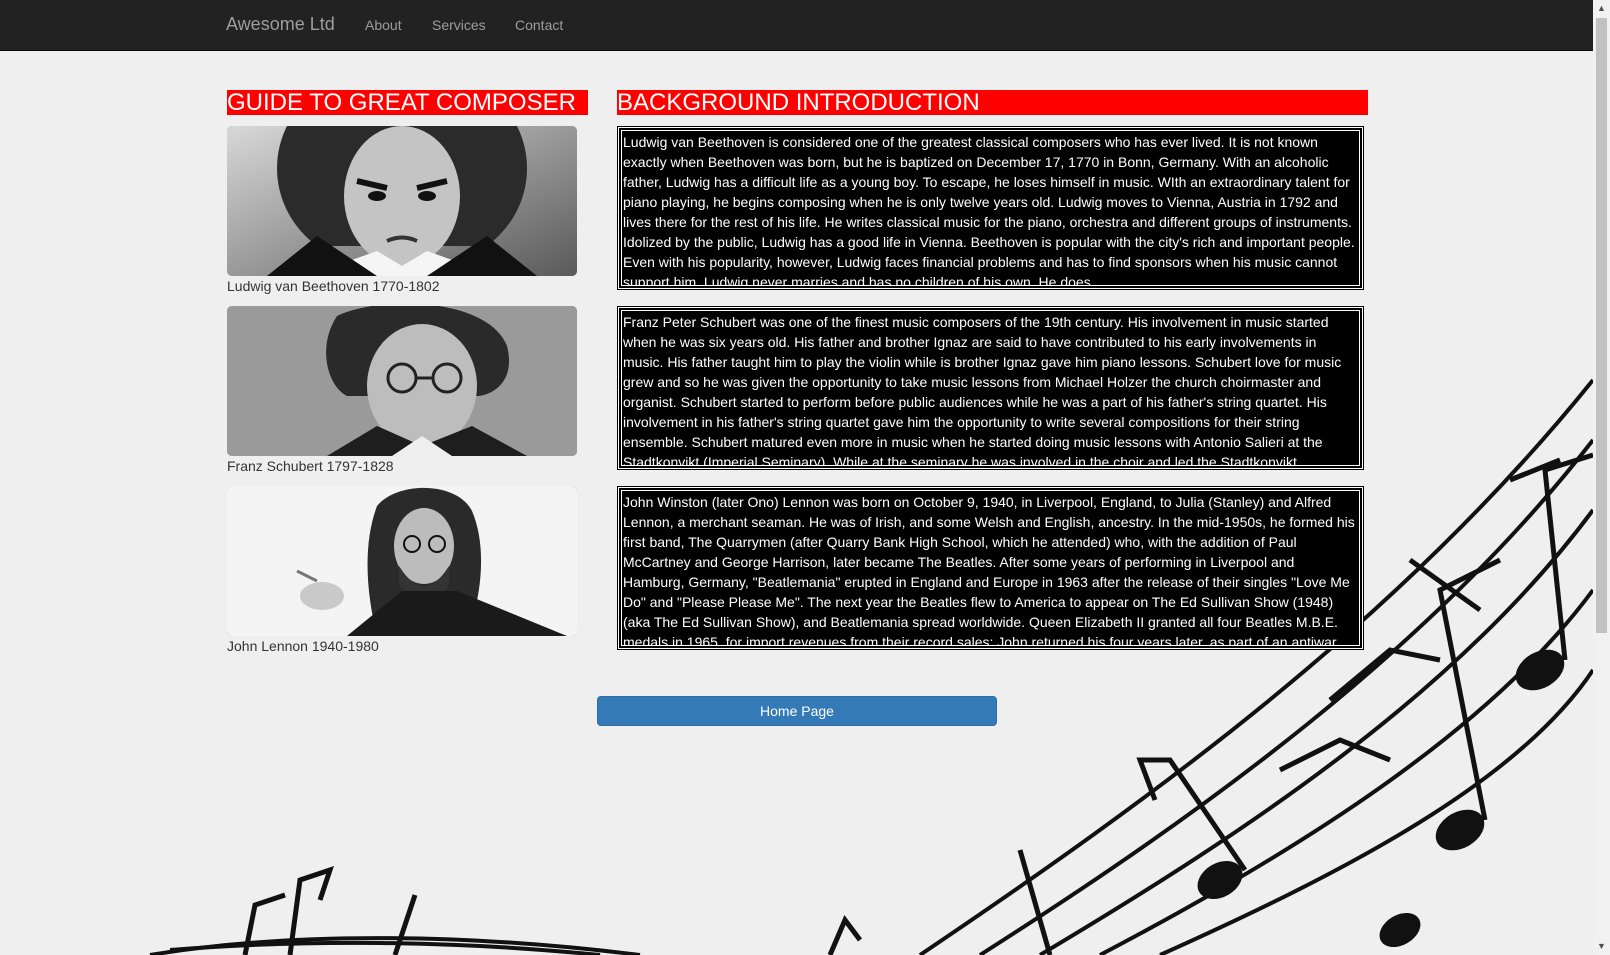 The image size is (1610, 955). What do you see at coordinates (310, 466) in the screenshot?
I see `schubert-caption: Franz Schubert 1797-1828` at bounding box center [310, 466].